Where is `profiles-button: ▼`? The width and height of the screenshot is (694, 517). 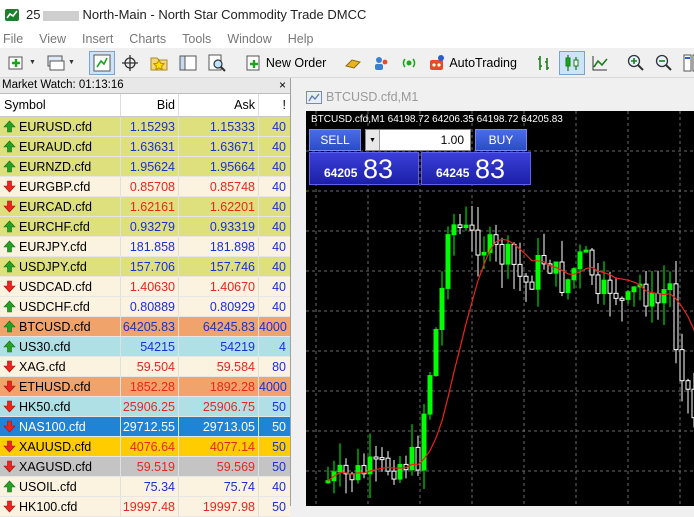 profiles-button: ▼ is located at coordinates (60, 63).